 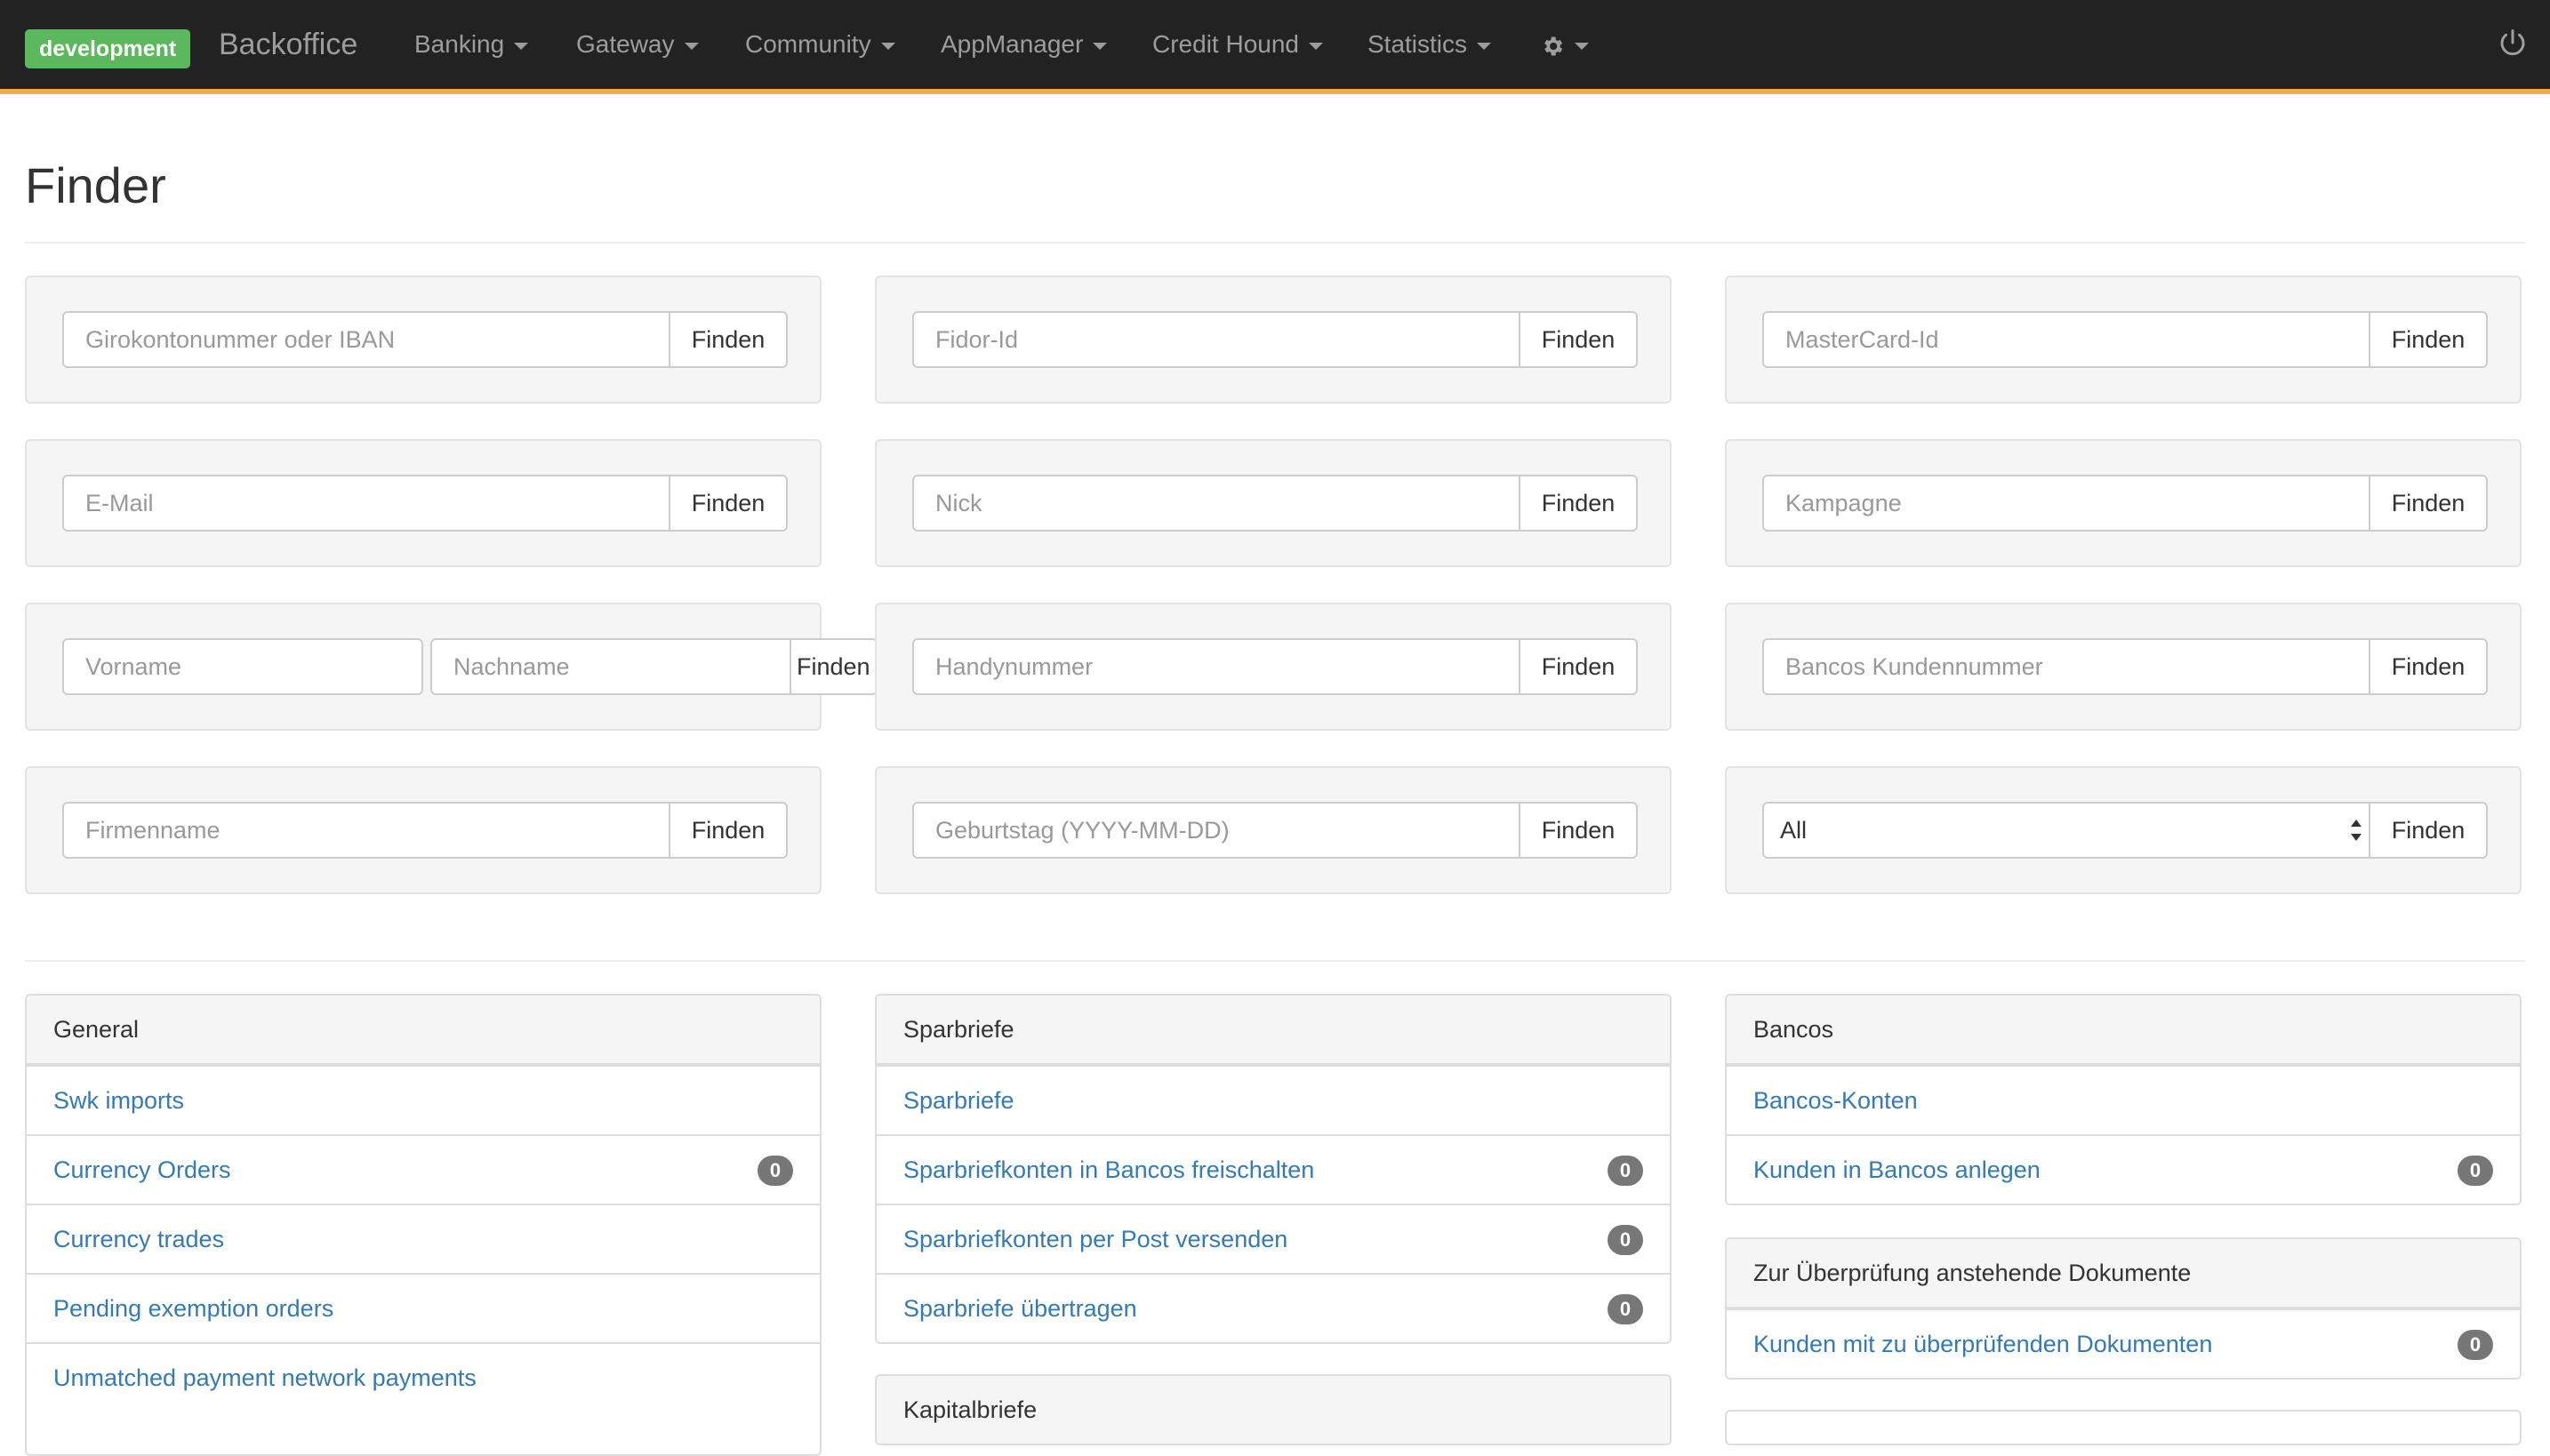 I want to click on finder-select: All Finden, so click(x=2123, y=830).